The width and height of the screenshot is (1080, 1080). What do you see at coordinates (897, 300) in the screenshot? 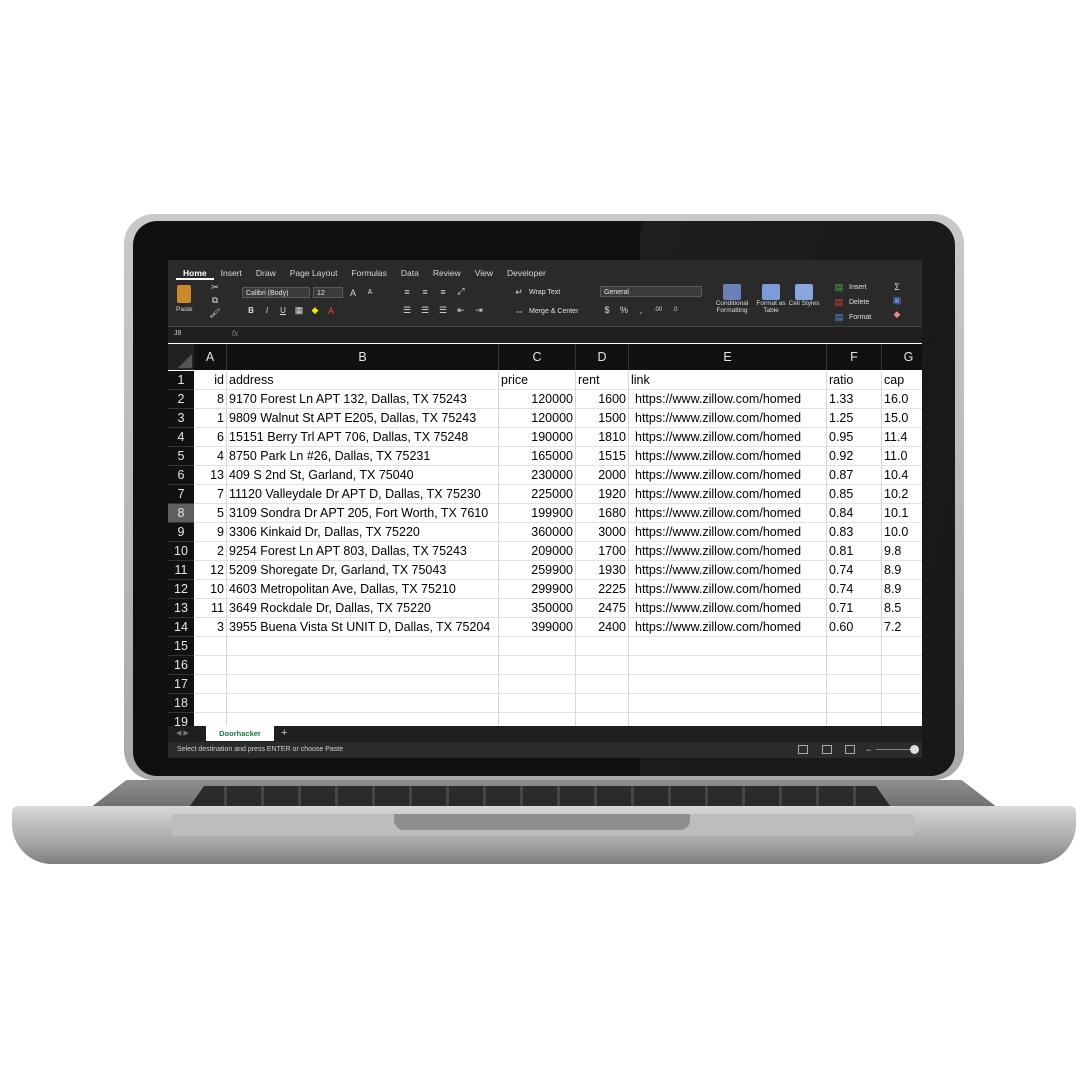
I see `fill-icon: ▣` at bounding box center [897, 300].